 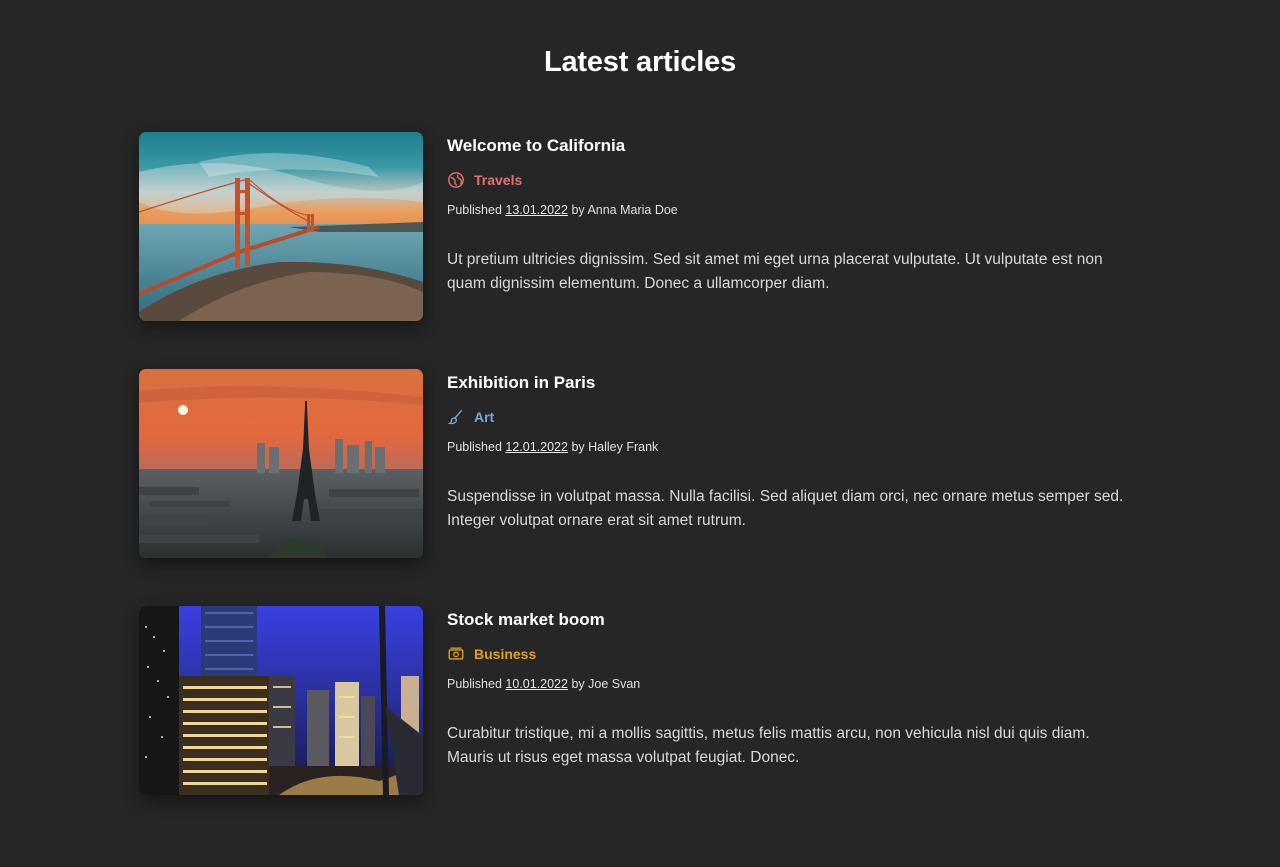 I want to click on author-name: Halley Frank, so click(x=623, y=447).